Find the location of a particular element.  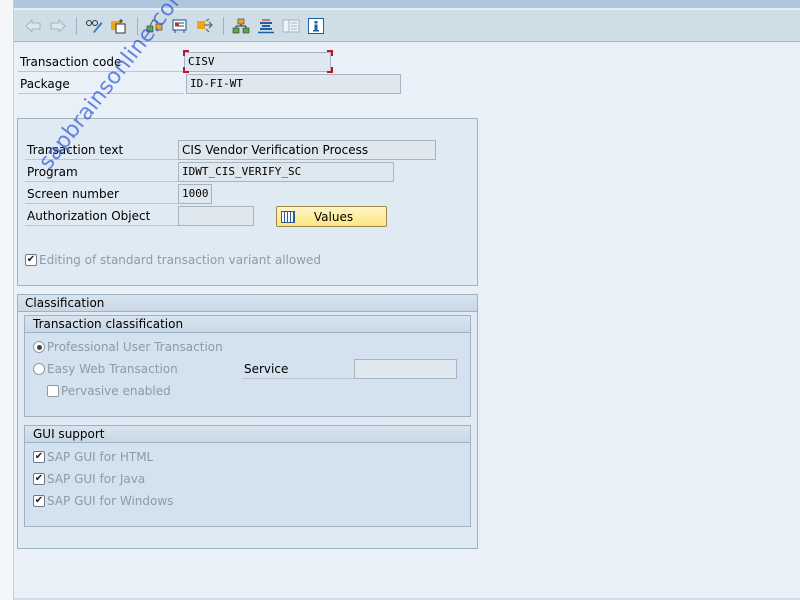

screen-number-field: 1000 is located at coordinates (195, 194).